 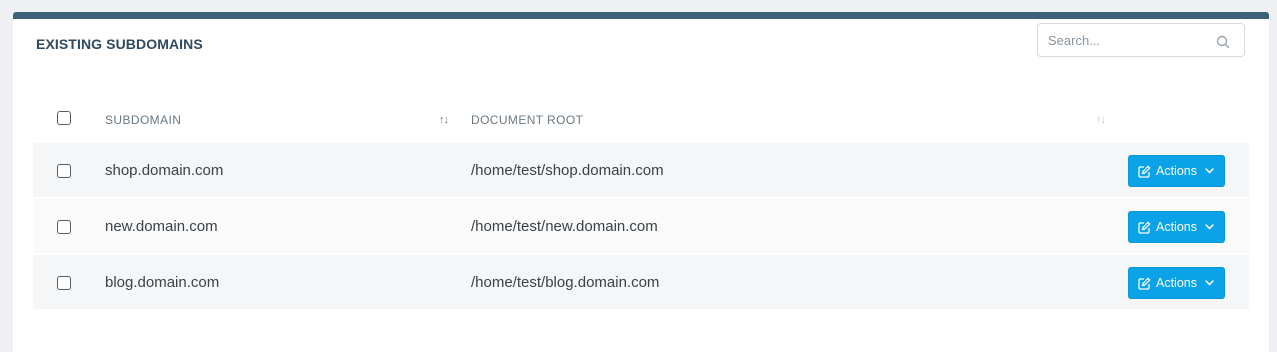 What do you see at coordinates (1101, 120) in the screenshot?
I see `sort-document-root-icon: ↑↓` at bounding box center [1101, 120].